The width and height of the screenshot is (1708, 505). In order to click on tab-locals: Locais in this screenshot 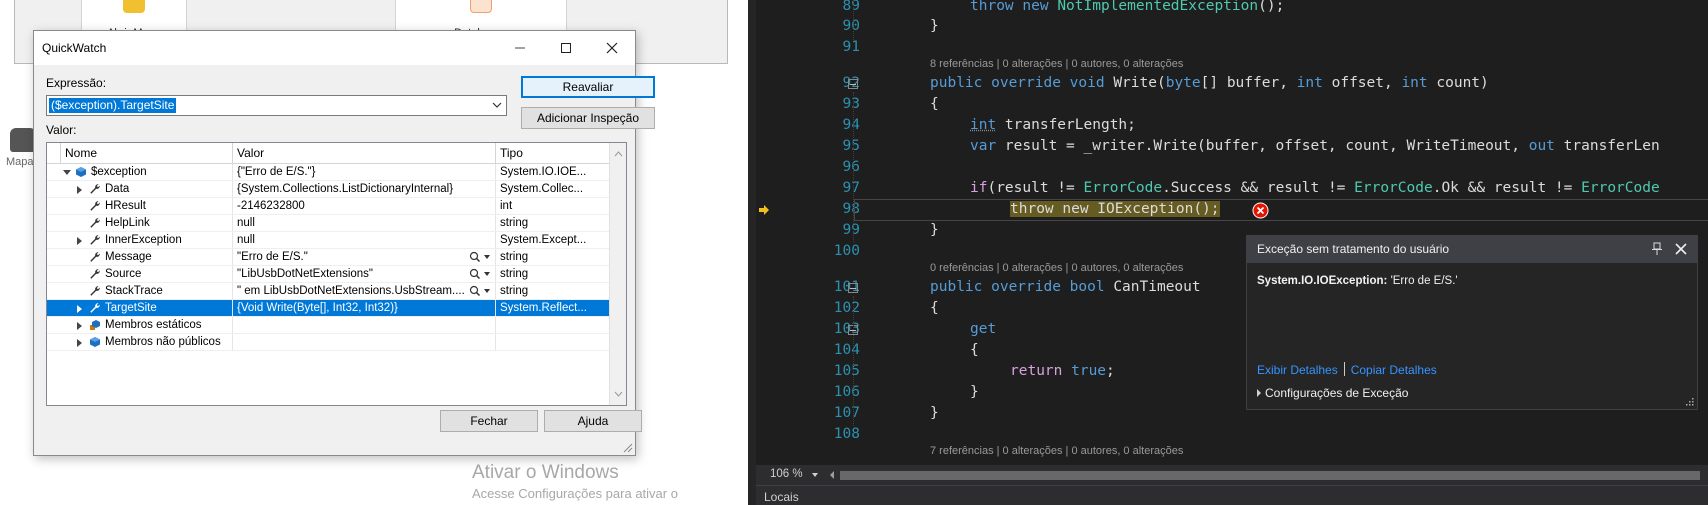, I will do `click(781, 497)`.